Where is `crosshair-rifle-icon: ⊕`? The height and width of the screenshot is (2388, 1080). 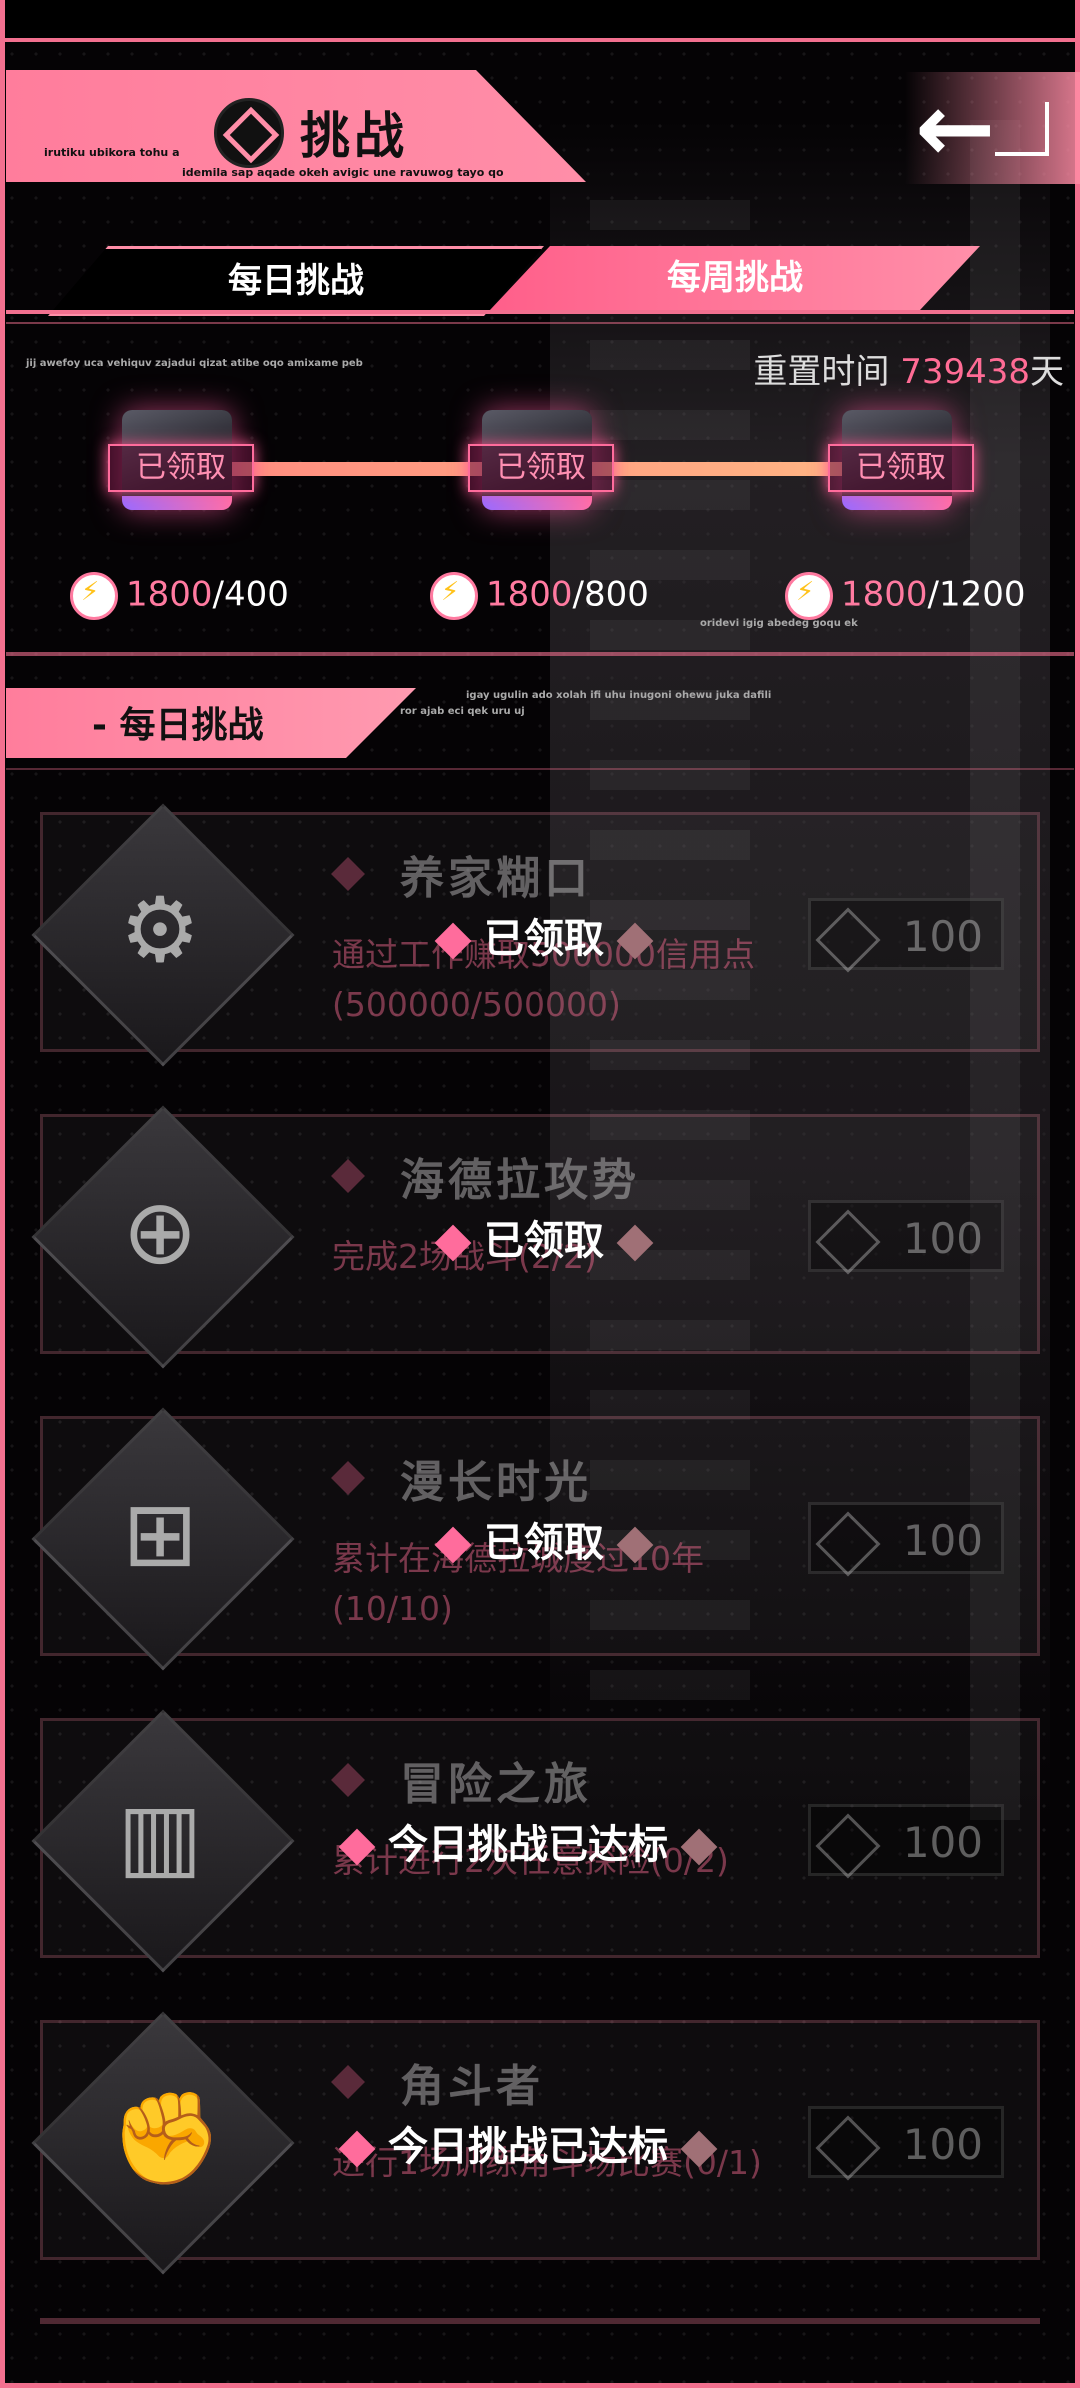 crosshair-rifle-icon: ⊕ is located at coordinates (160, 1232).